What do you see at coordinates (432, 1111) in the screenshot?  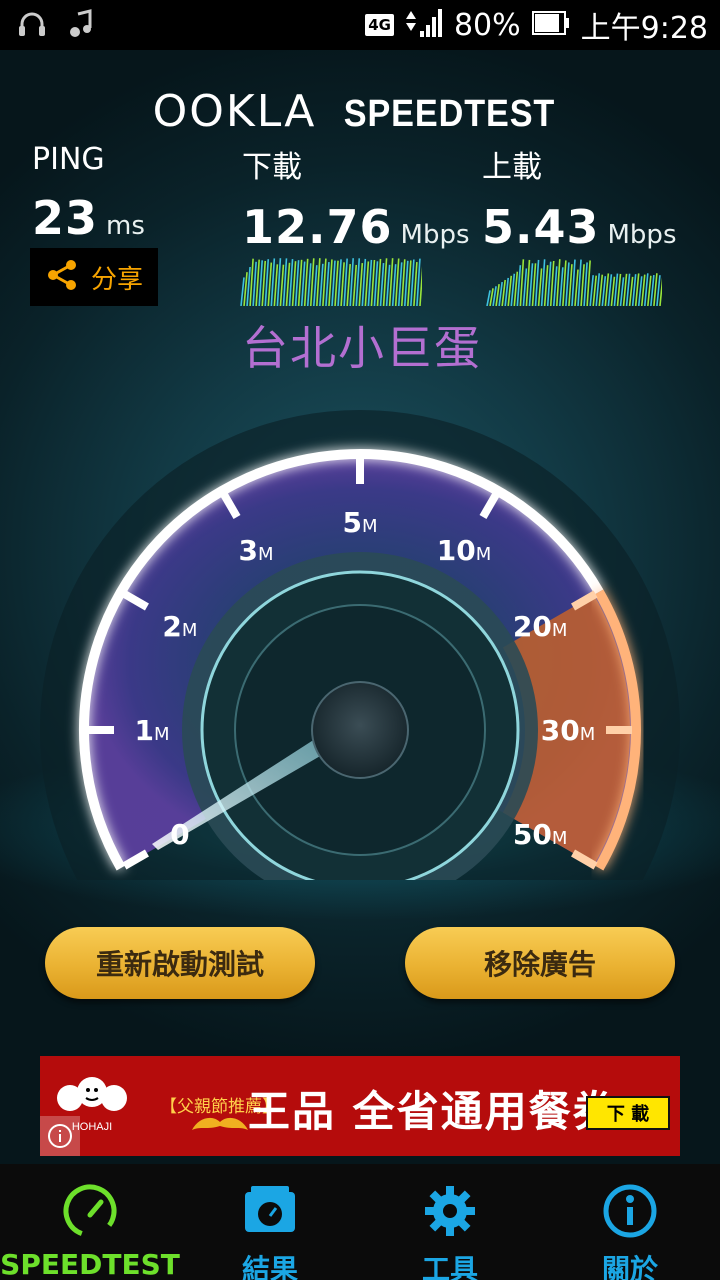 I see `ad-headline: 王品 全省通用餐券` at bounding box center [432, 1111].